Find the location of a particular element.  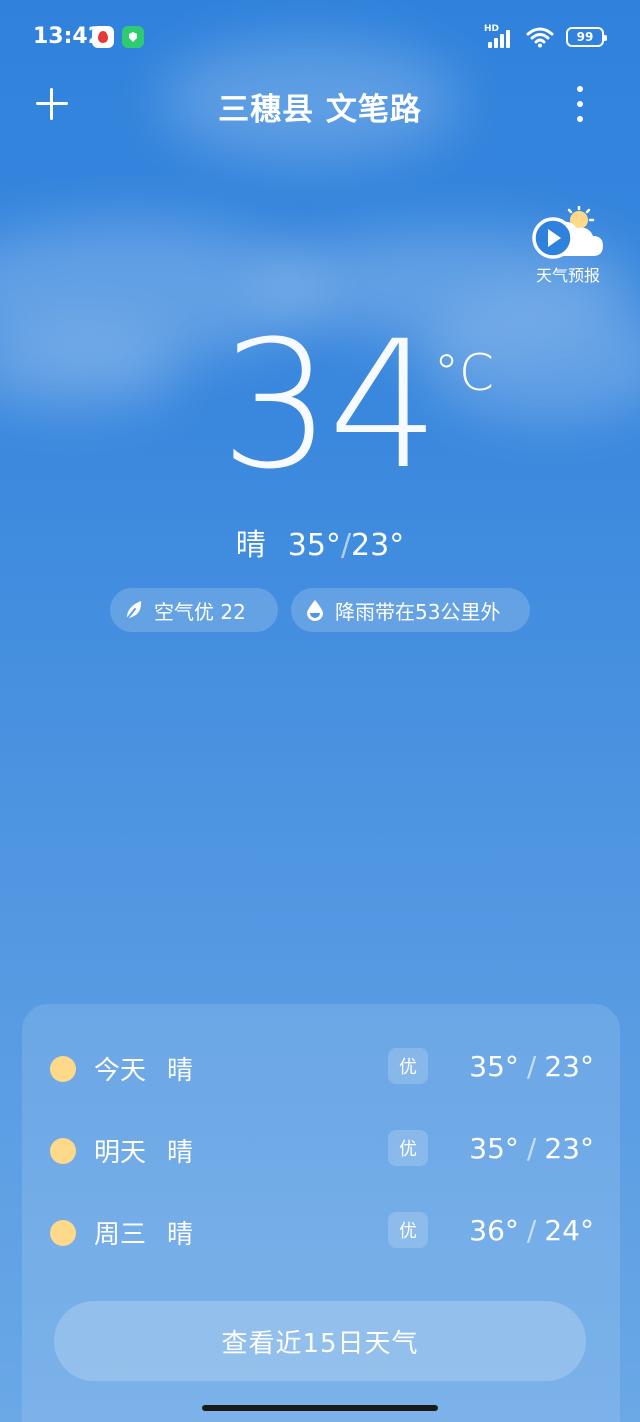

rain-text: 降雨带在53公里外 is located at coordinates (418, 611).